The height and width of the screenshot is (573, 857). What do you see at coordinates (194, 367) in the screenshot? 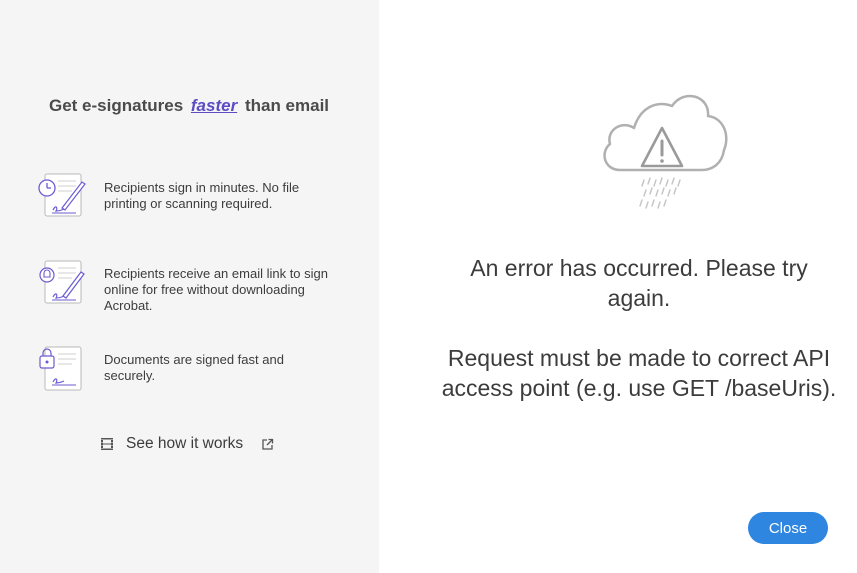
I see `feature-text: Documents are signed fast and securely.` at bounding box center [194, 367].